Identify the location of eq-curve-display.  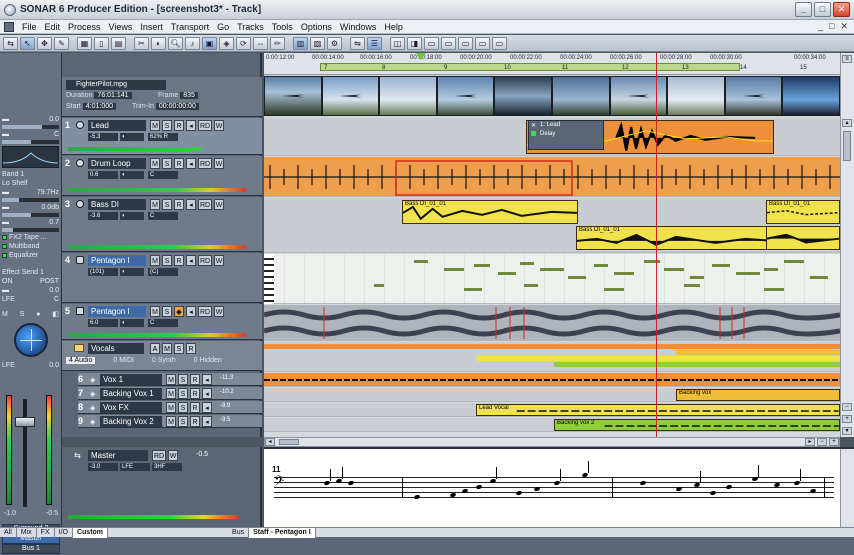
(30, 157).